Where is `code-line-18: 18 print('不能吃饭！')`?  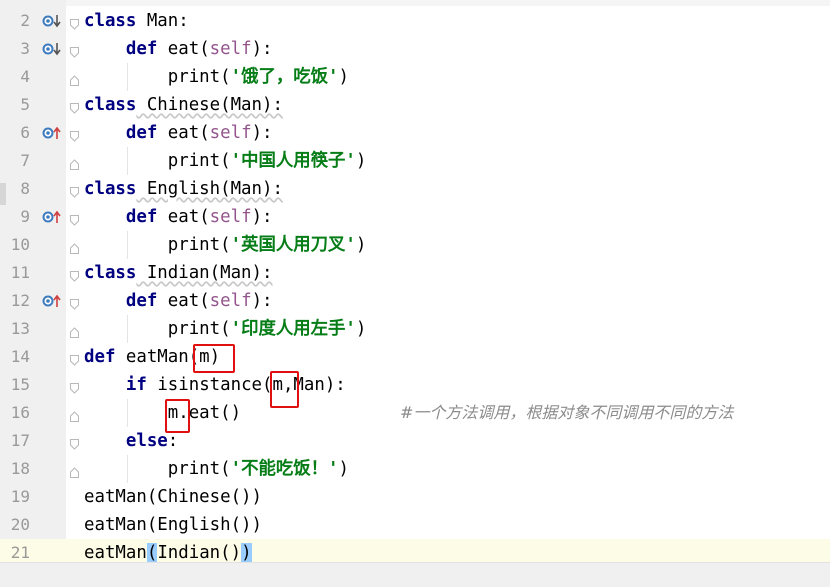
code-line-18: 18 print('不能吃饭！') is located at coordinates (415, 469).